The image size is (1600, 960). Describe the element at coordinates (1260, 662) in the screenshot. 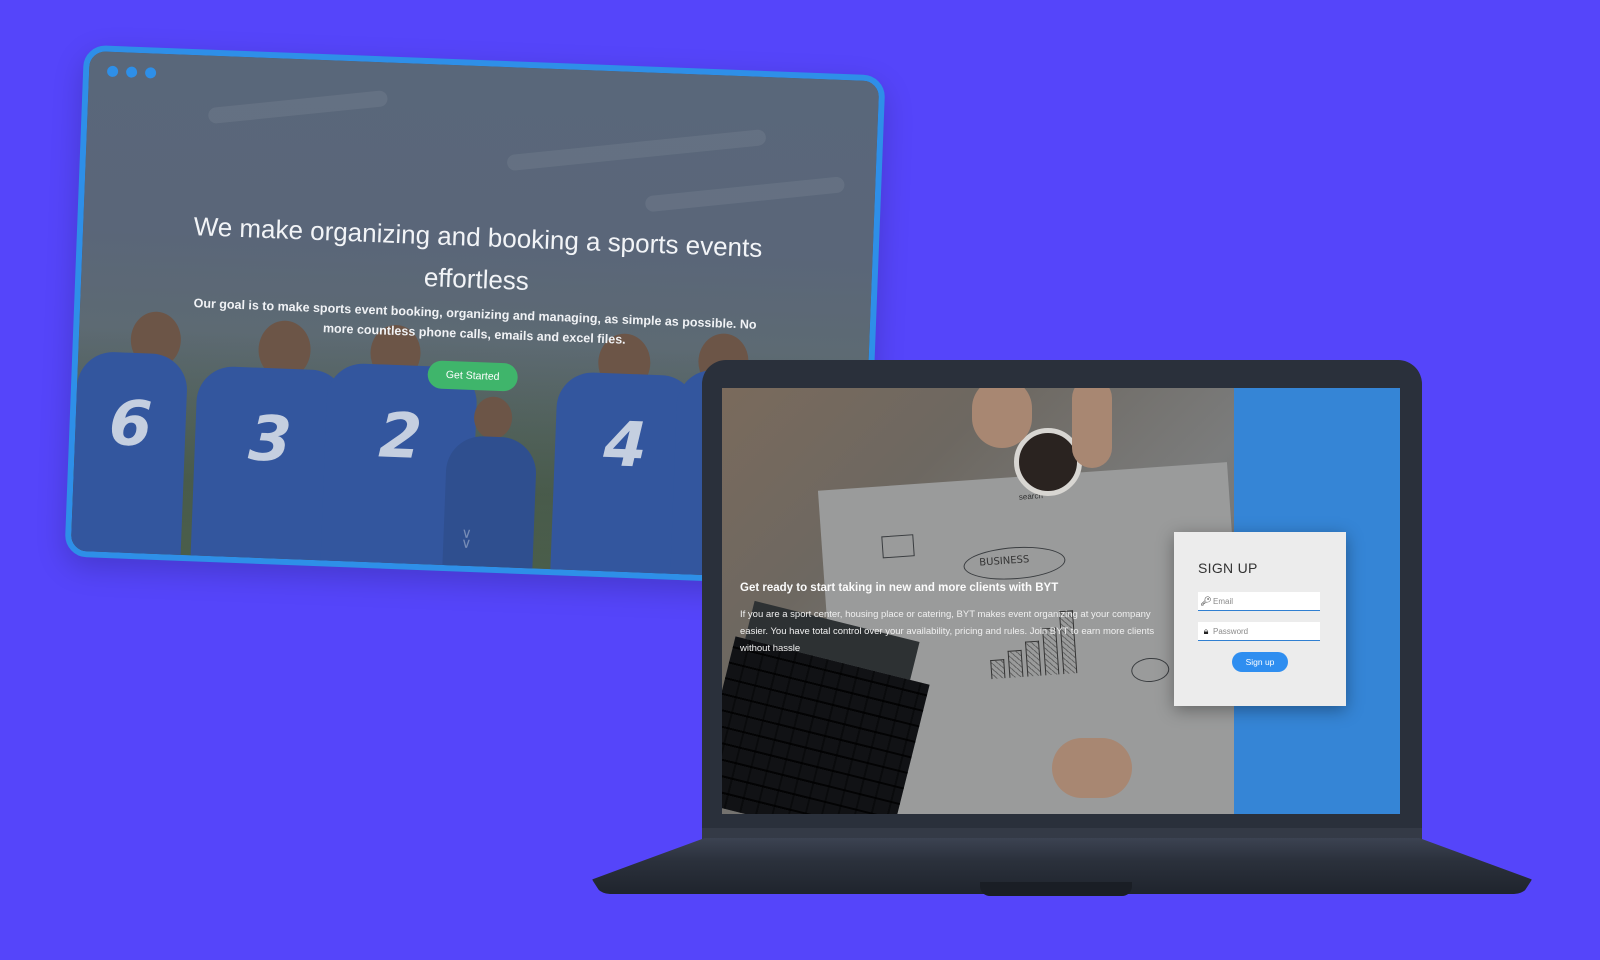

I see `signup-button: Sign up` at that location.